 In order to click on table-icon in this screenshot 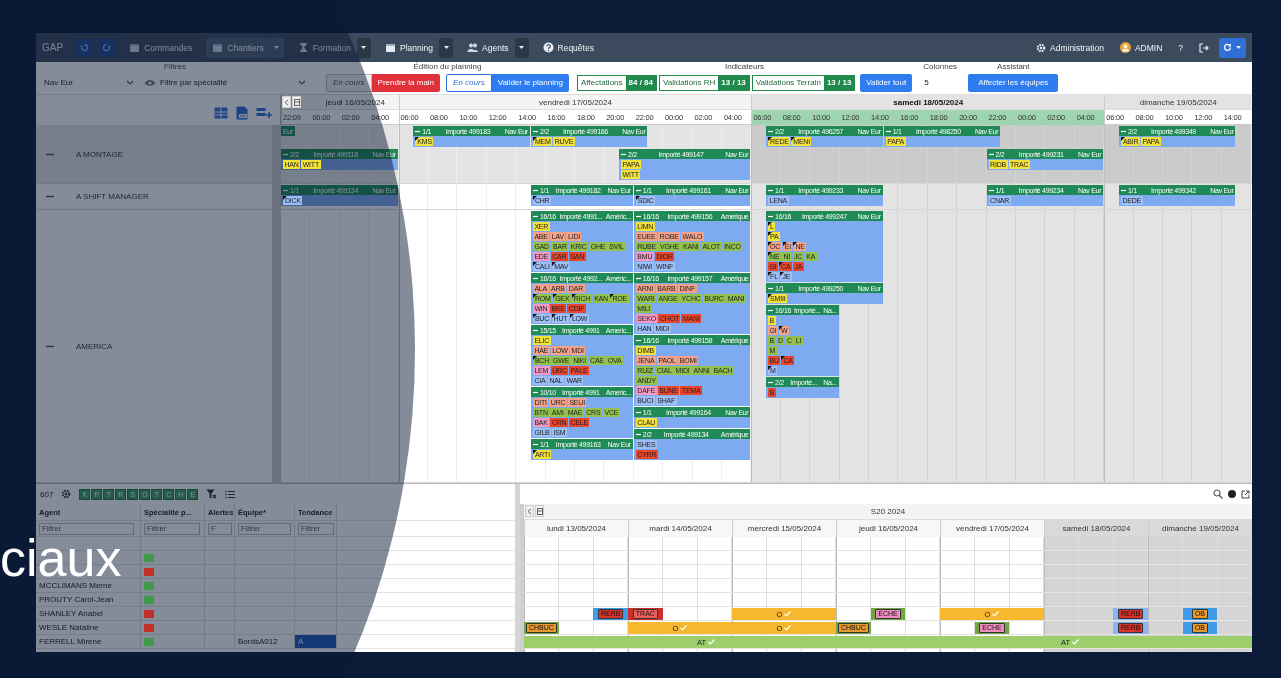, I will do `click(221, 113)`.